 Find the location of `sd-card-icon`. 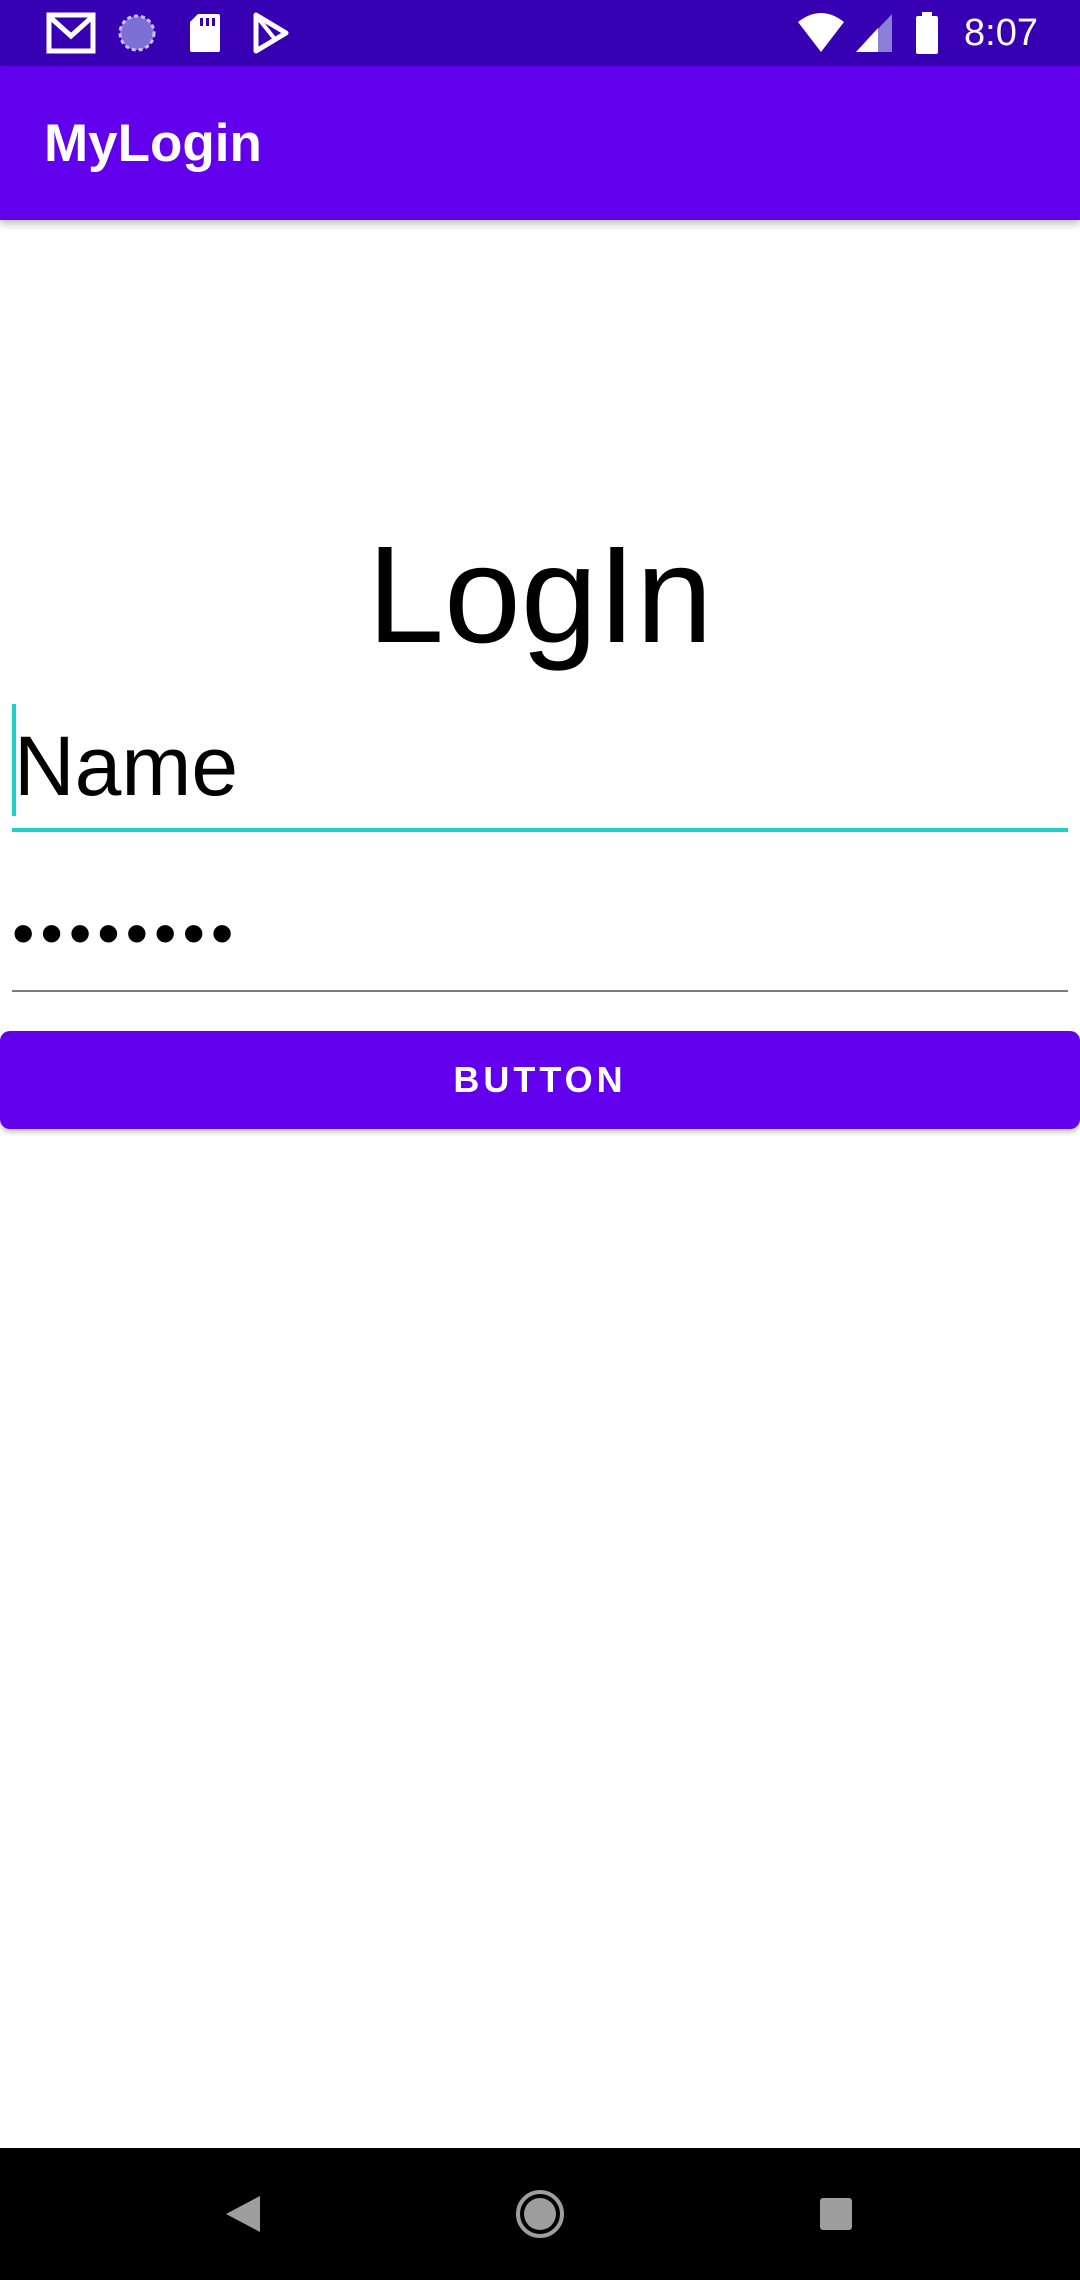

sd-card-icon is located at coordinates (205, 33).